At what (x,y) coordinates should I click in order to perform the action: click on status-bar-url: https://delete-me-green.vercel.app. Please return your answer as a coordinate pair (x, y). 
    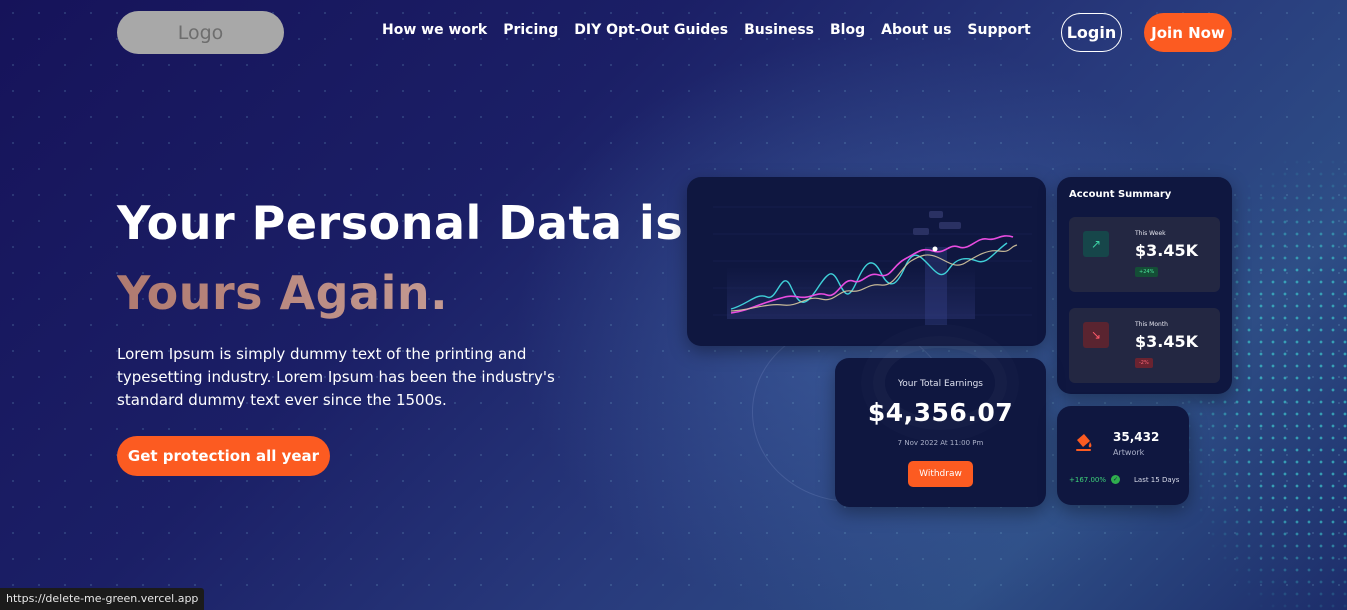
    Looking at the image, I should click on (102, 599).